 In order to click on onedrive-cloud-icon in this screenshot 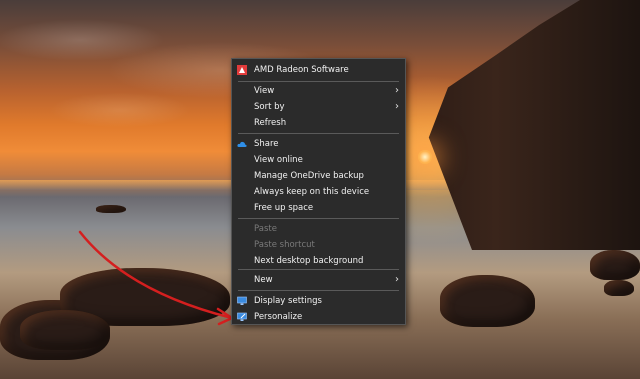, I will do `click(242, 144)`.